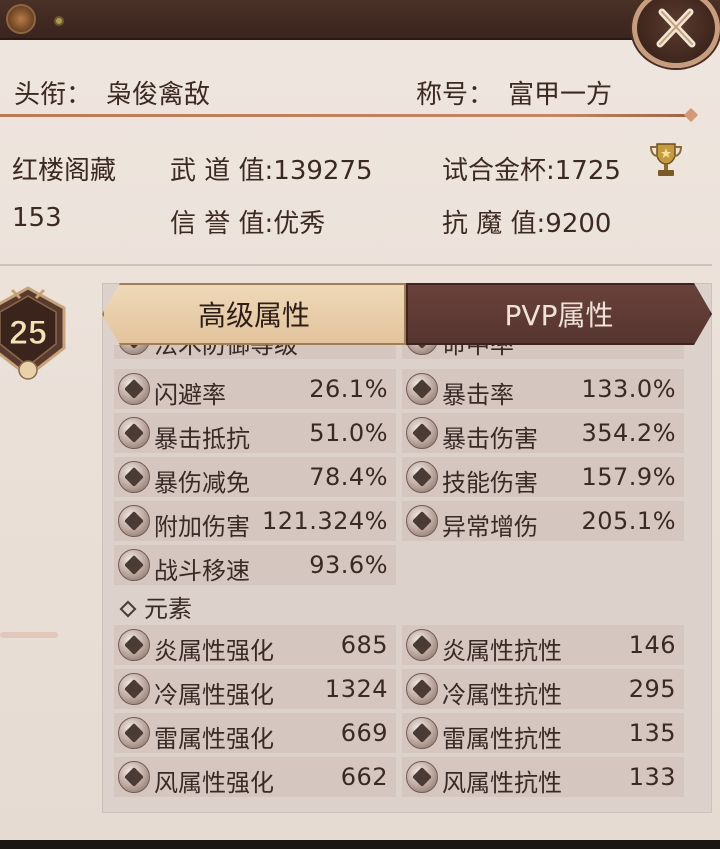 This screenshot has width=720, height=849. What do you see at coordinates (364, 733) in the screenshot?
I see `attribute-value: 669` at bounding box center [364, 733].